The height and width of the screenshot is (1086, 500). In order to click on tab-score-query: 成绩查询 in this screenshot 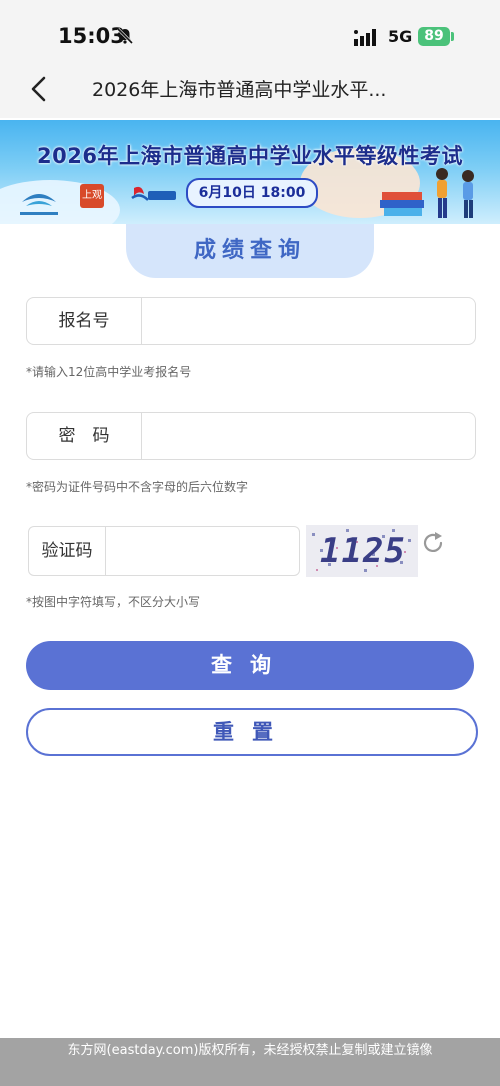, I will do `click(250, 251)`.